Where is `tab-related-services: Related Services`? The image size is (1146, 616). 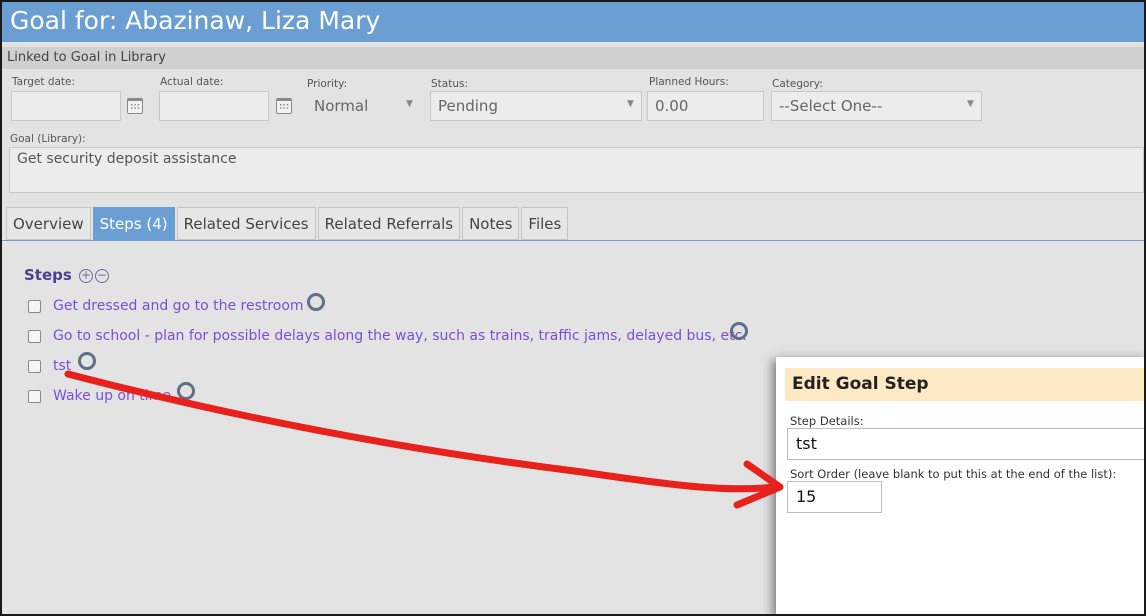 tab-related-services: Related Services is located at coordinates (246, 223).